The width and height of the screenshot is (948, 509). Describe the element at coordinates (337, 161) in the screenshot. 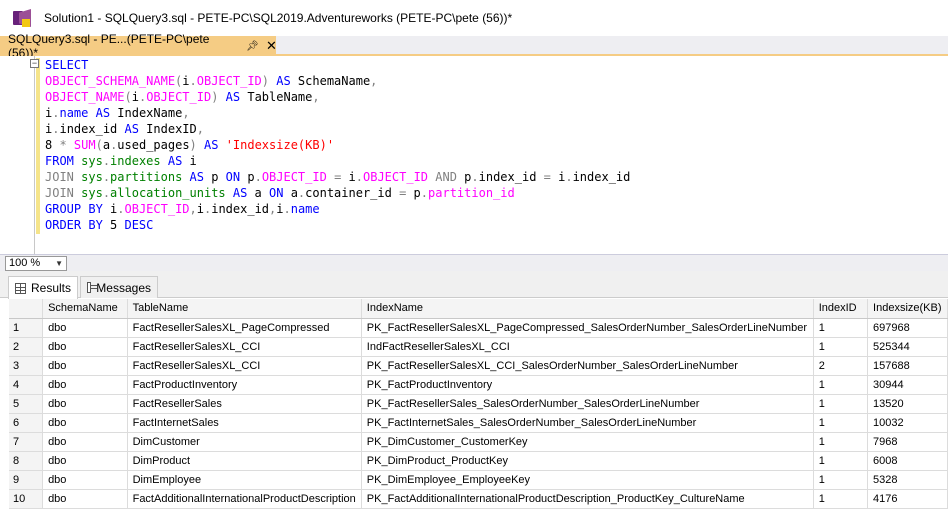

I see `code-line: FROM sys.indexes AS i` at that location.